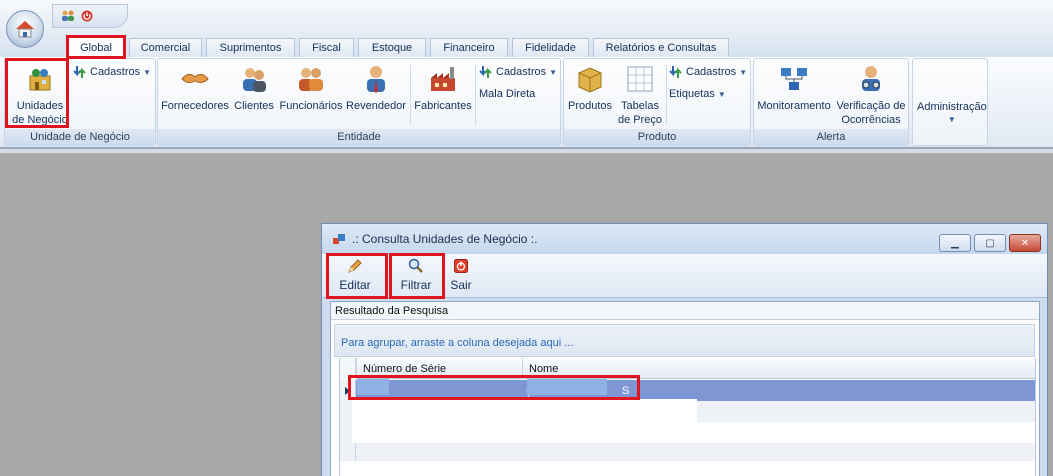 This screenshot has height=476, width=1053. I want to click on clientes-button: Clientes, so click(254, 88).